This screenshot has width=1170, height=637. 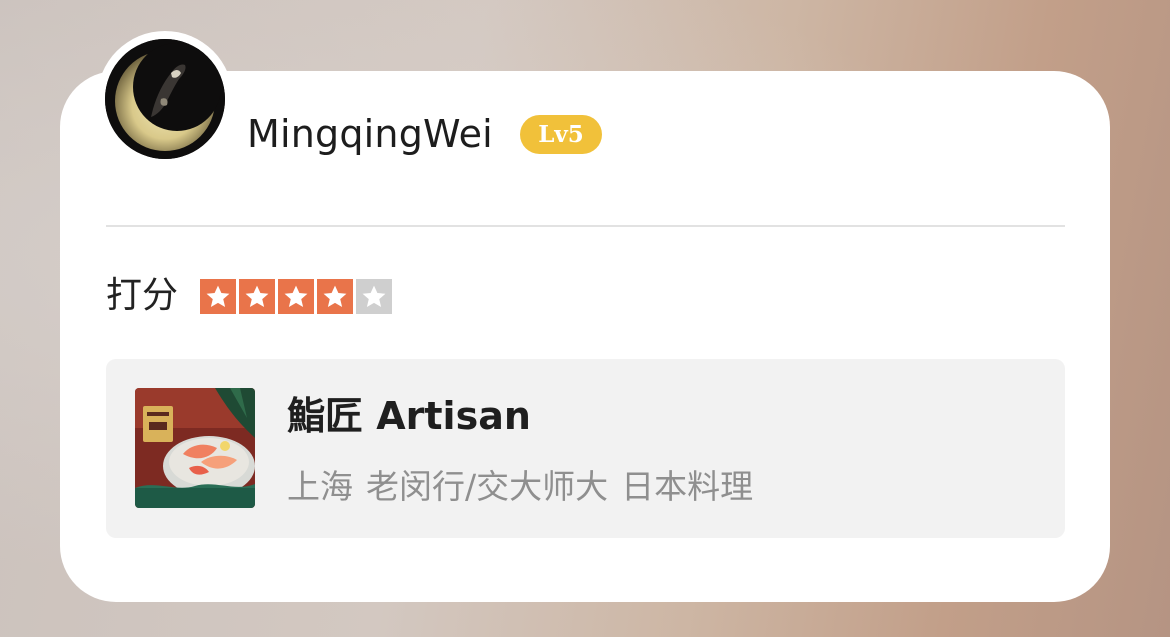 What do you see at coordinates (142, 295) in the screenshot?
I see `rating-label: 打分` at bounding box center [142, 295].